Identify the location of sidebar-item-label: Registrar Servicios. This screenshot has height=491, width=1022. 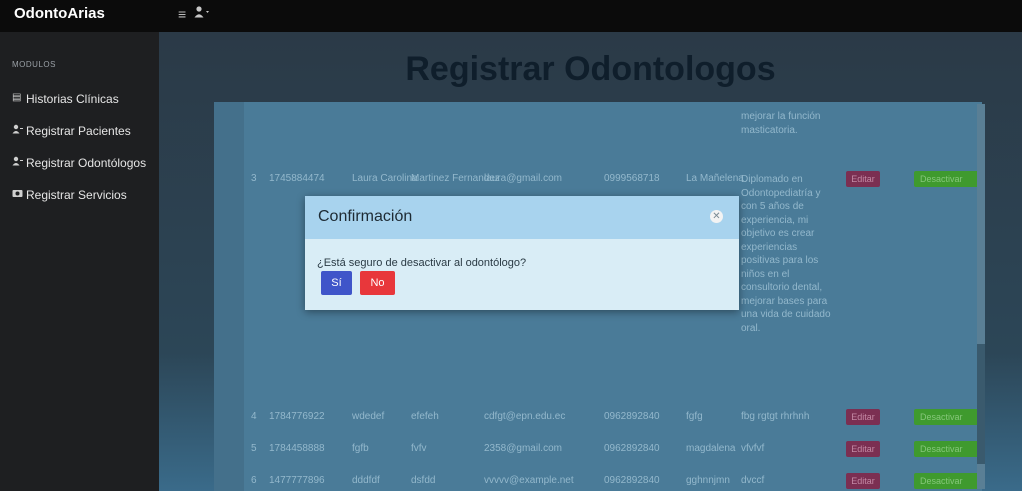
(76, 195).